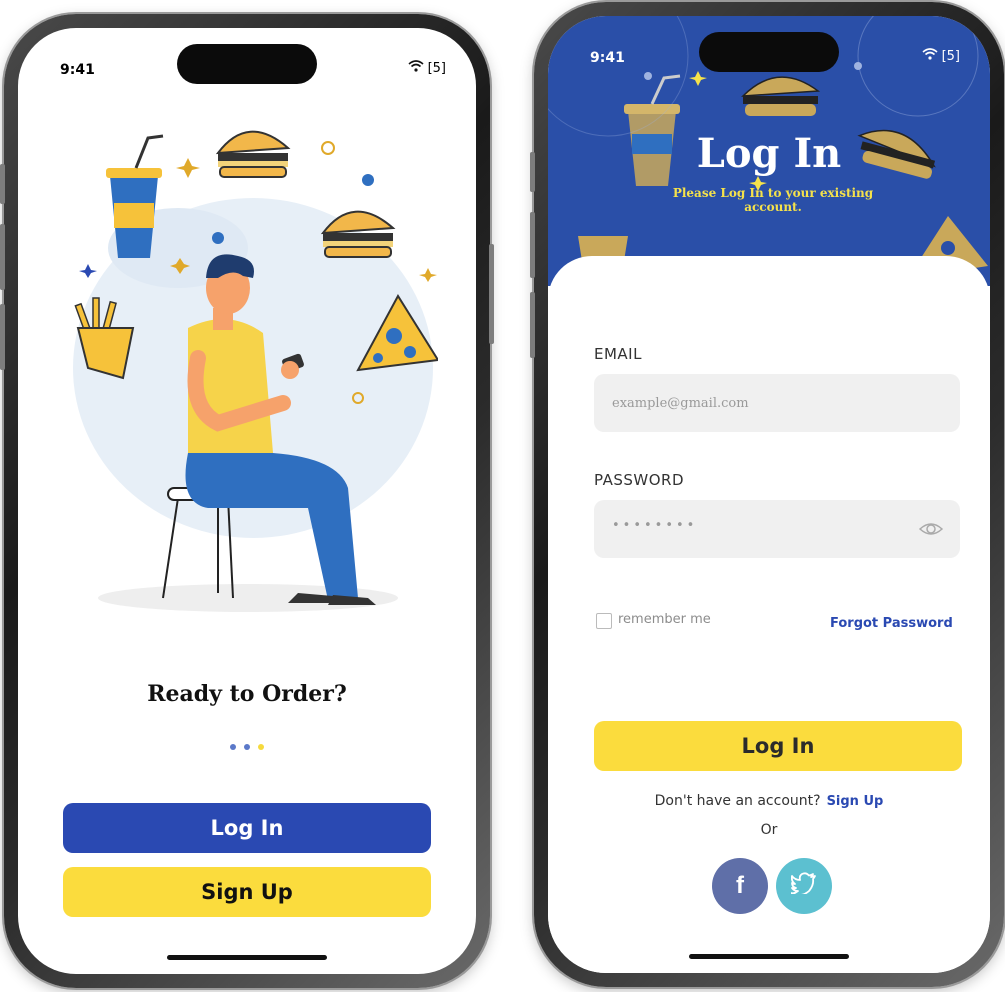 This screenshot has width=1005, height=992. What do you see at coordinates (769, 830) in the screenshot?
I see `or-divider: Or` at bounding box center [769, 830].